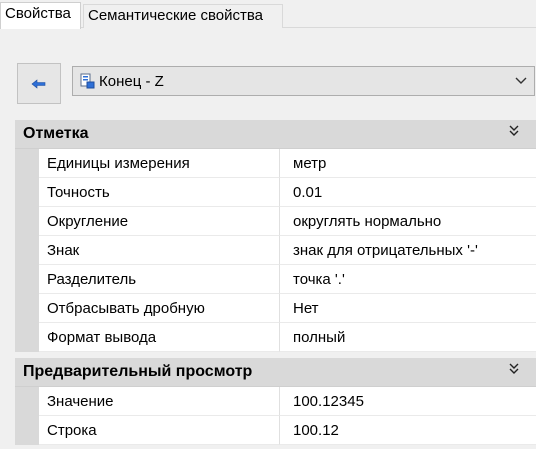  Describe the element at coordinates (408, 337) in the screenshot. I see `property-value: полный` at that location.